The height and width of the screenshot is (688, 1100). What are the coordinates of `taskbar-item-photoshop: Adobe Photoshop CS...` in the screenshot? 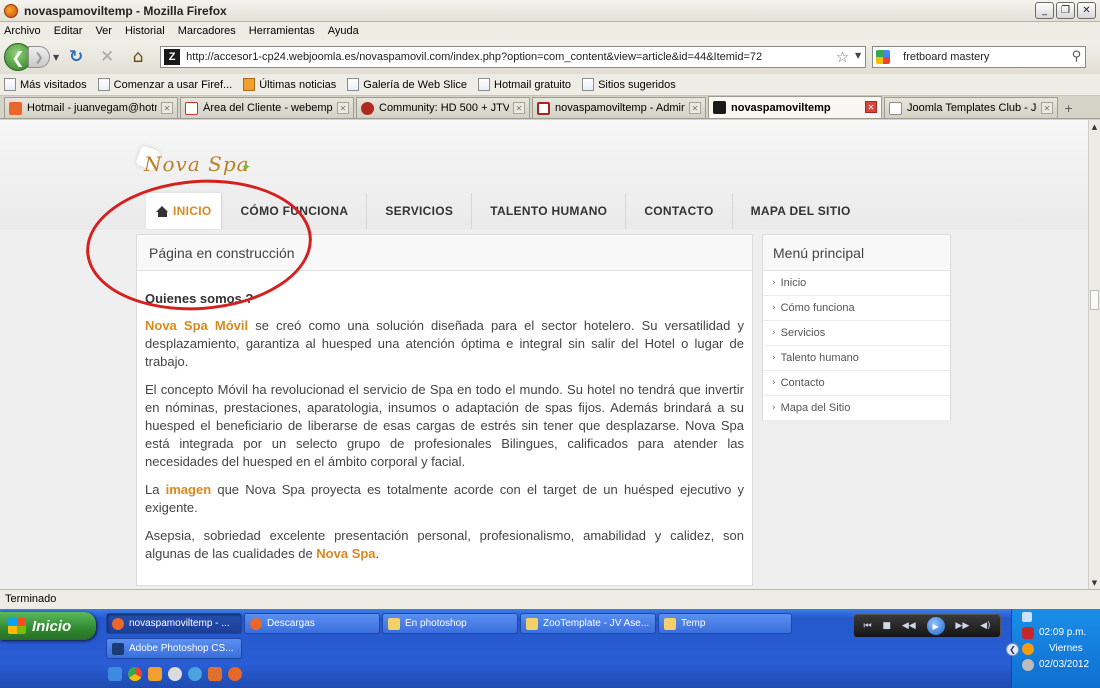 It's located at (174, 648).